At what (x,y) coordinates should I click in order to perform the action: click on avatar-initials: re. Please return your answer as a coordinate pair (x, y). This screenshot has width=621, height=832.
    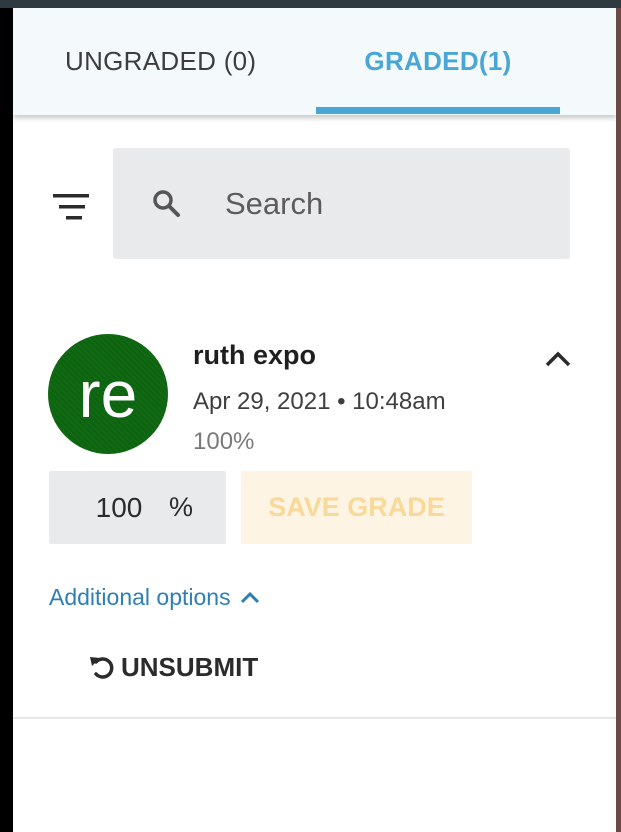
    Looking at the image, I should click on (108, 394).